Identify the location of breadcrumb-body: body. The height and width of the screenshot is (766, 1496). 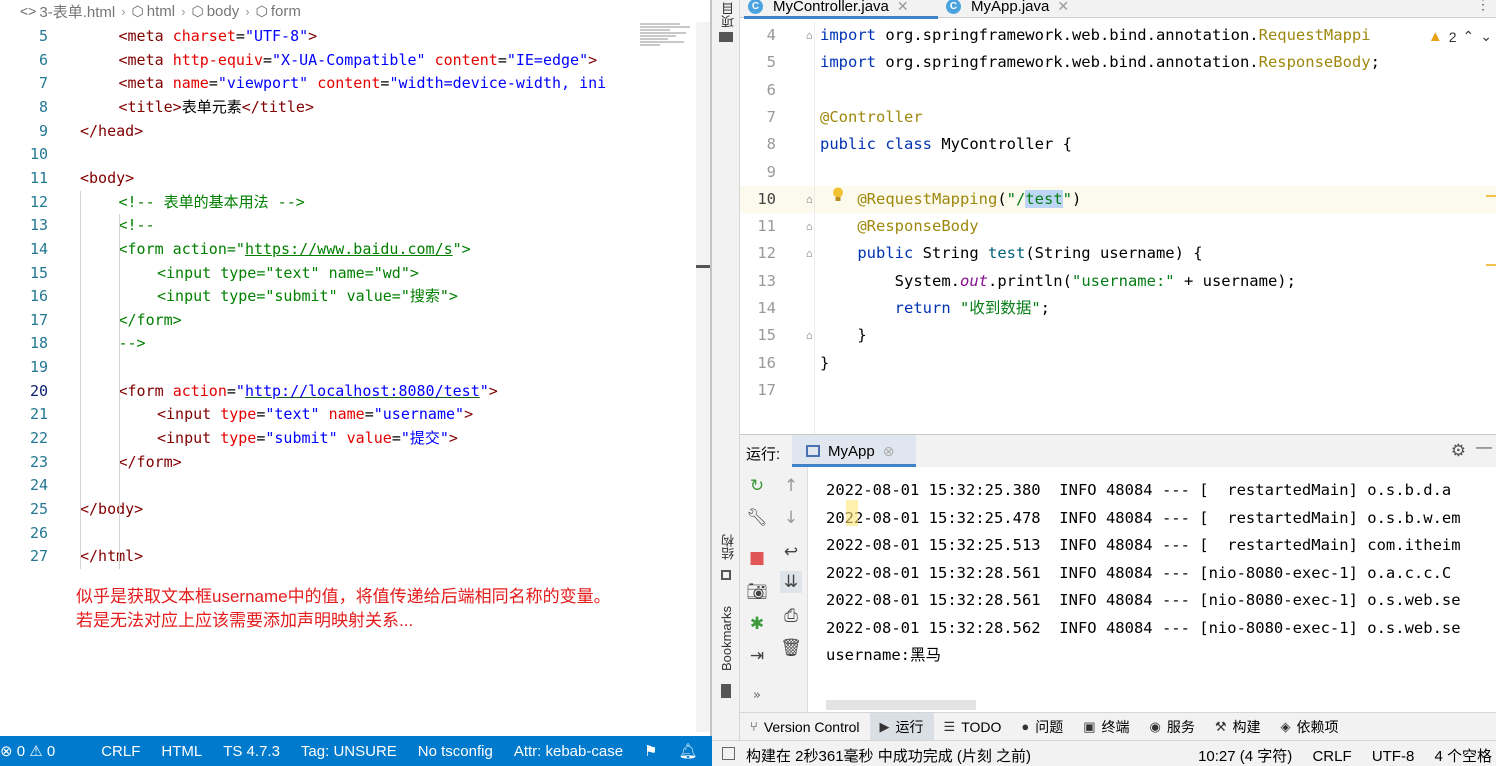
(223, 11).